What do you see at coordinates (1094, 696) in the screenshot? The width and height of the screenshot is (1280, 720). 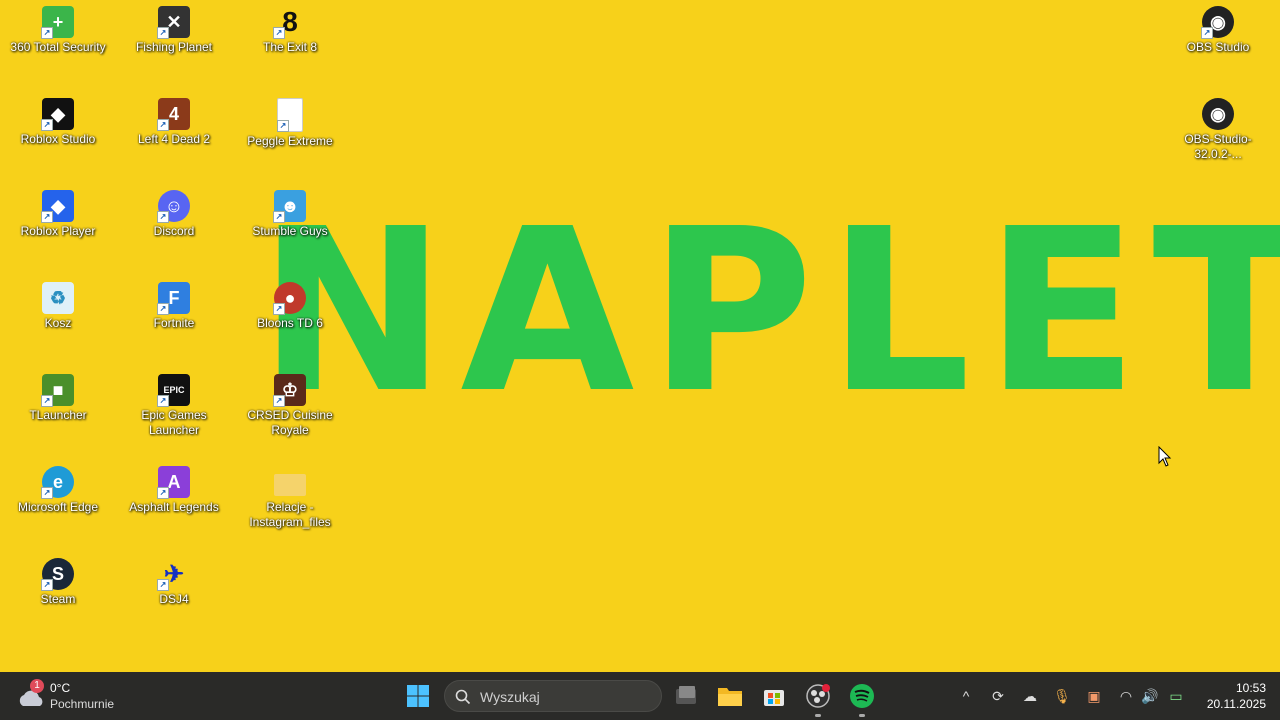 I see `gpu-icon: ▣` at bounding box center [1094, 696].